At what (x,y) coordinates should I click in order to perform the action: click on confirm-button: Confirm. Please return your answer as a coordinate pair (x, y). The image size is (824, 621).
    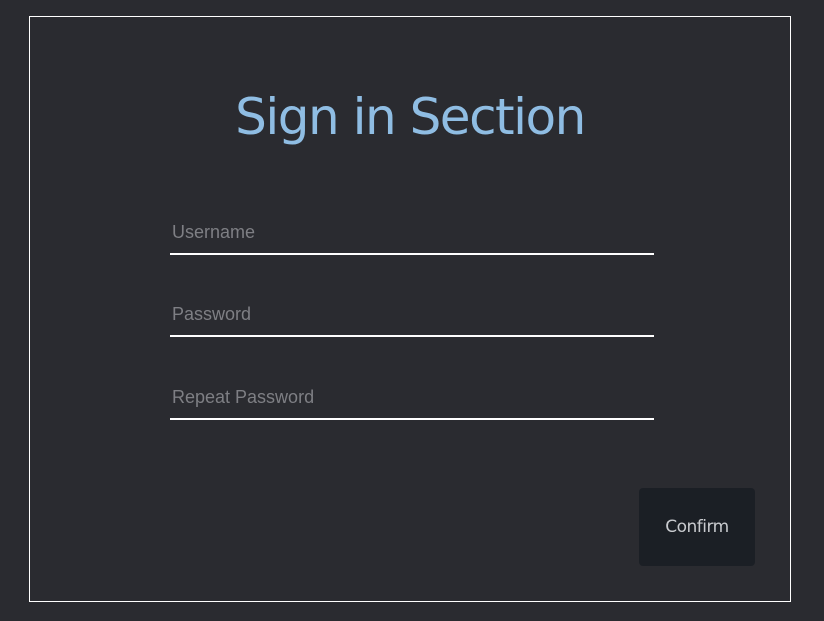
    Looking at the image, I should click on (697, 527).